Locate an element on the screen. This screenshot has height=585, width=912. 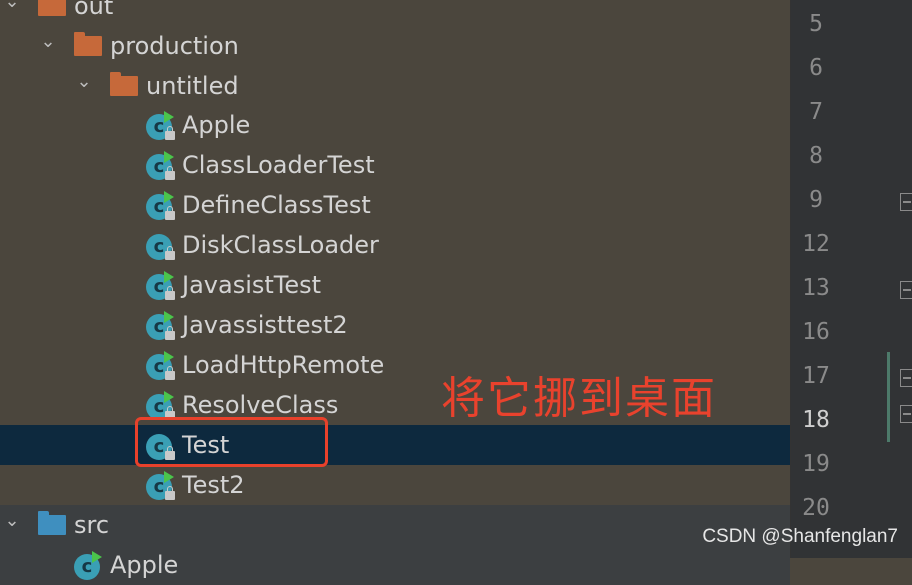
tree-row-out: ⌄ out is located at coordinates (395, 13).